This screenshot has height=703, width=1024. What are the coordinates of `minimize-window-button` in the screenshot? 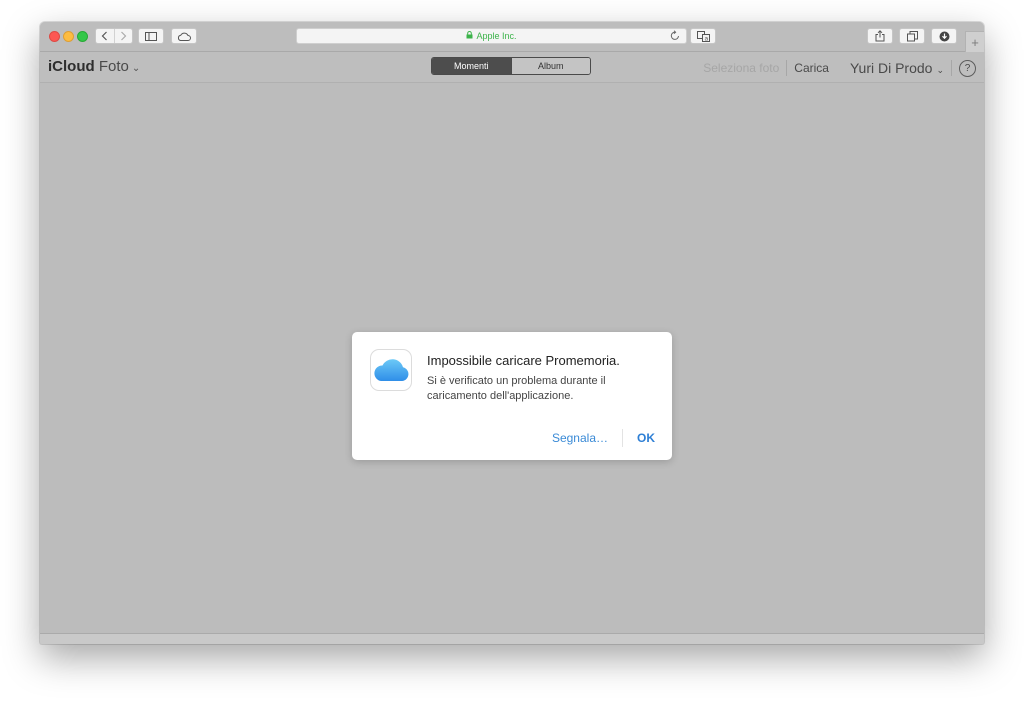 It's located at (68, 36).